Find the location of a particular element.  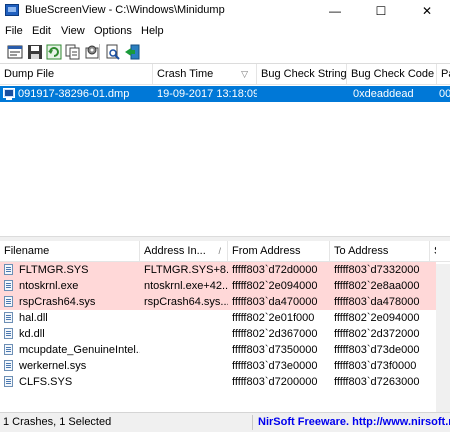

toolbar-separator is located at coordinates (99, 52).